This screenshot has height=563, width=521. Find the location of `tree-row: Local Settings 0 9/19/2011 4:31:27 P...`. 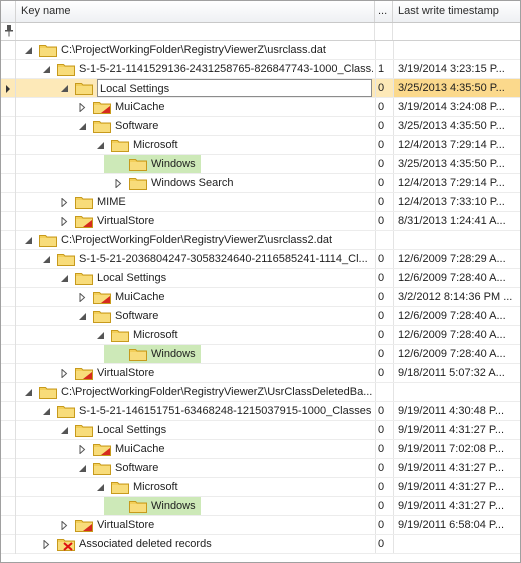

tree-row: Local Settings 0 9/19/2011 4:31:27 P... is located at coordinates (260, 430).